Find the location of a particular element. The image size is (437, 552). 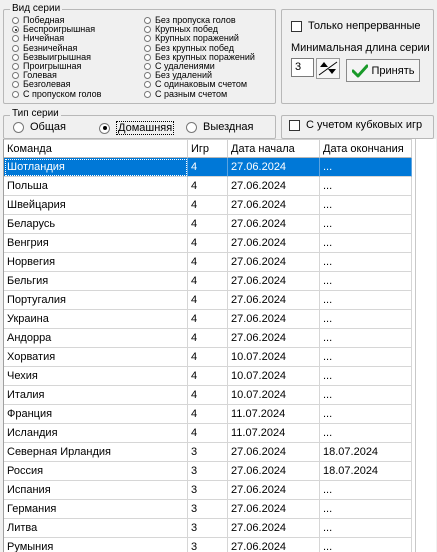

series-kind-option-label: Выездная is located at coordinates (228, 127).